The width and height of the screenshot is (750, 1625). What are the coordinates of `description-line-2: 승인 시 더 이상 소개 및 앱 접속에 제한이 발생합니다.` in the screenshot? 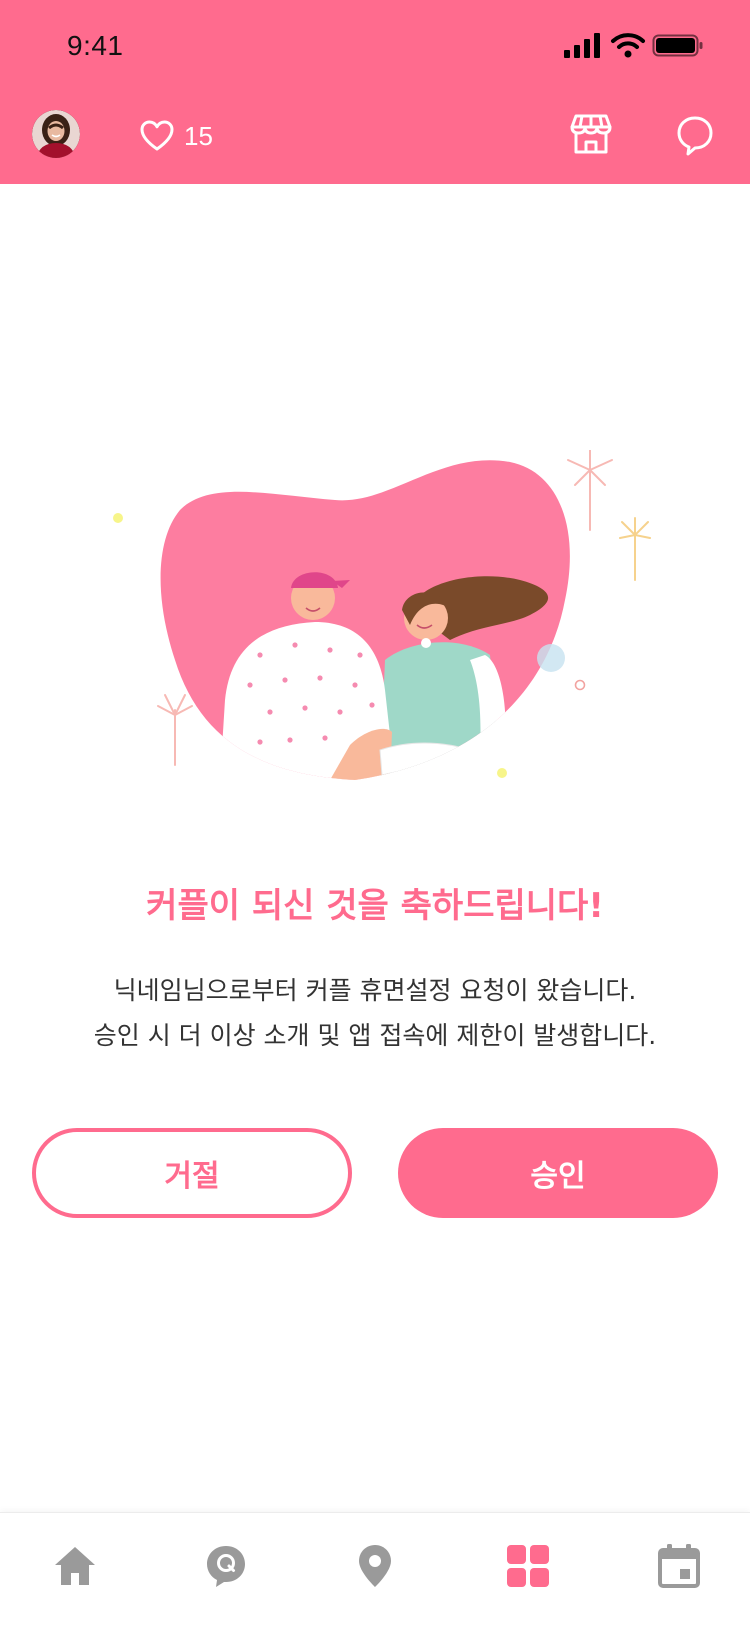 It's located at (375, 1035).